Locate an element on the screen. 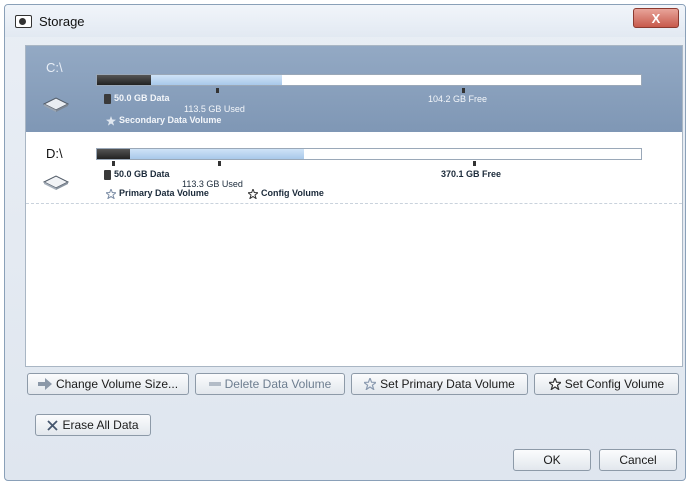 This screenshot has height=485, width=690. drive-letter: C:\ is located at coordinates (54, 67).